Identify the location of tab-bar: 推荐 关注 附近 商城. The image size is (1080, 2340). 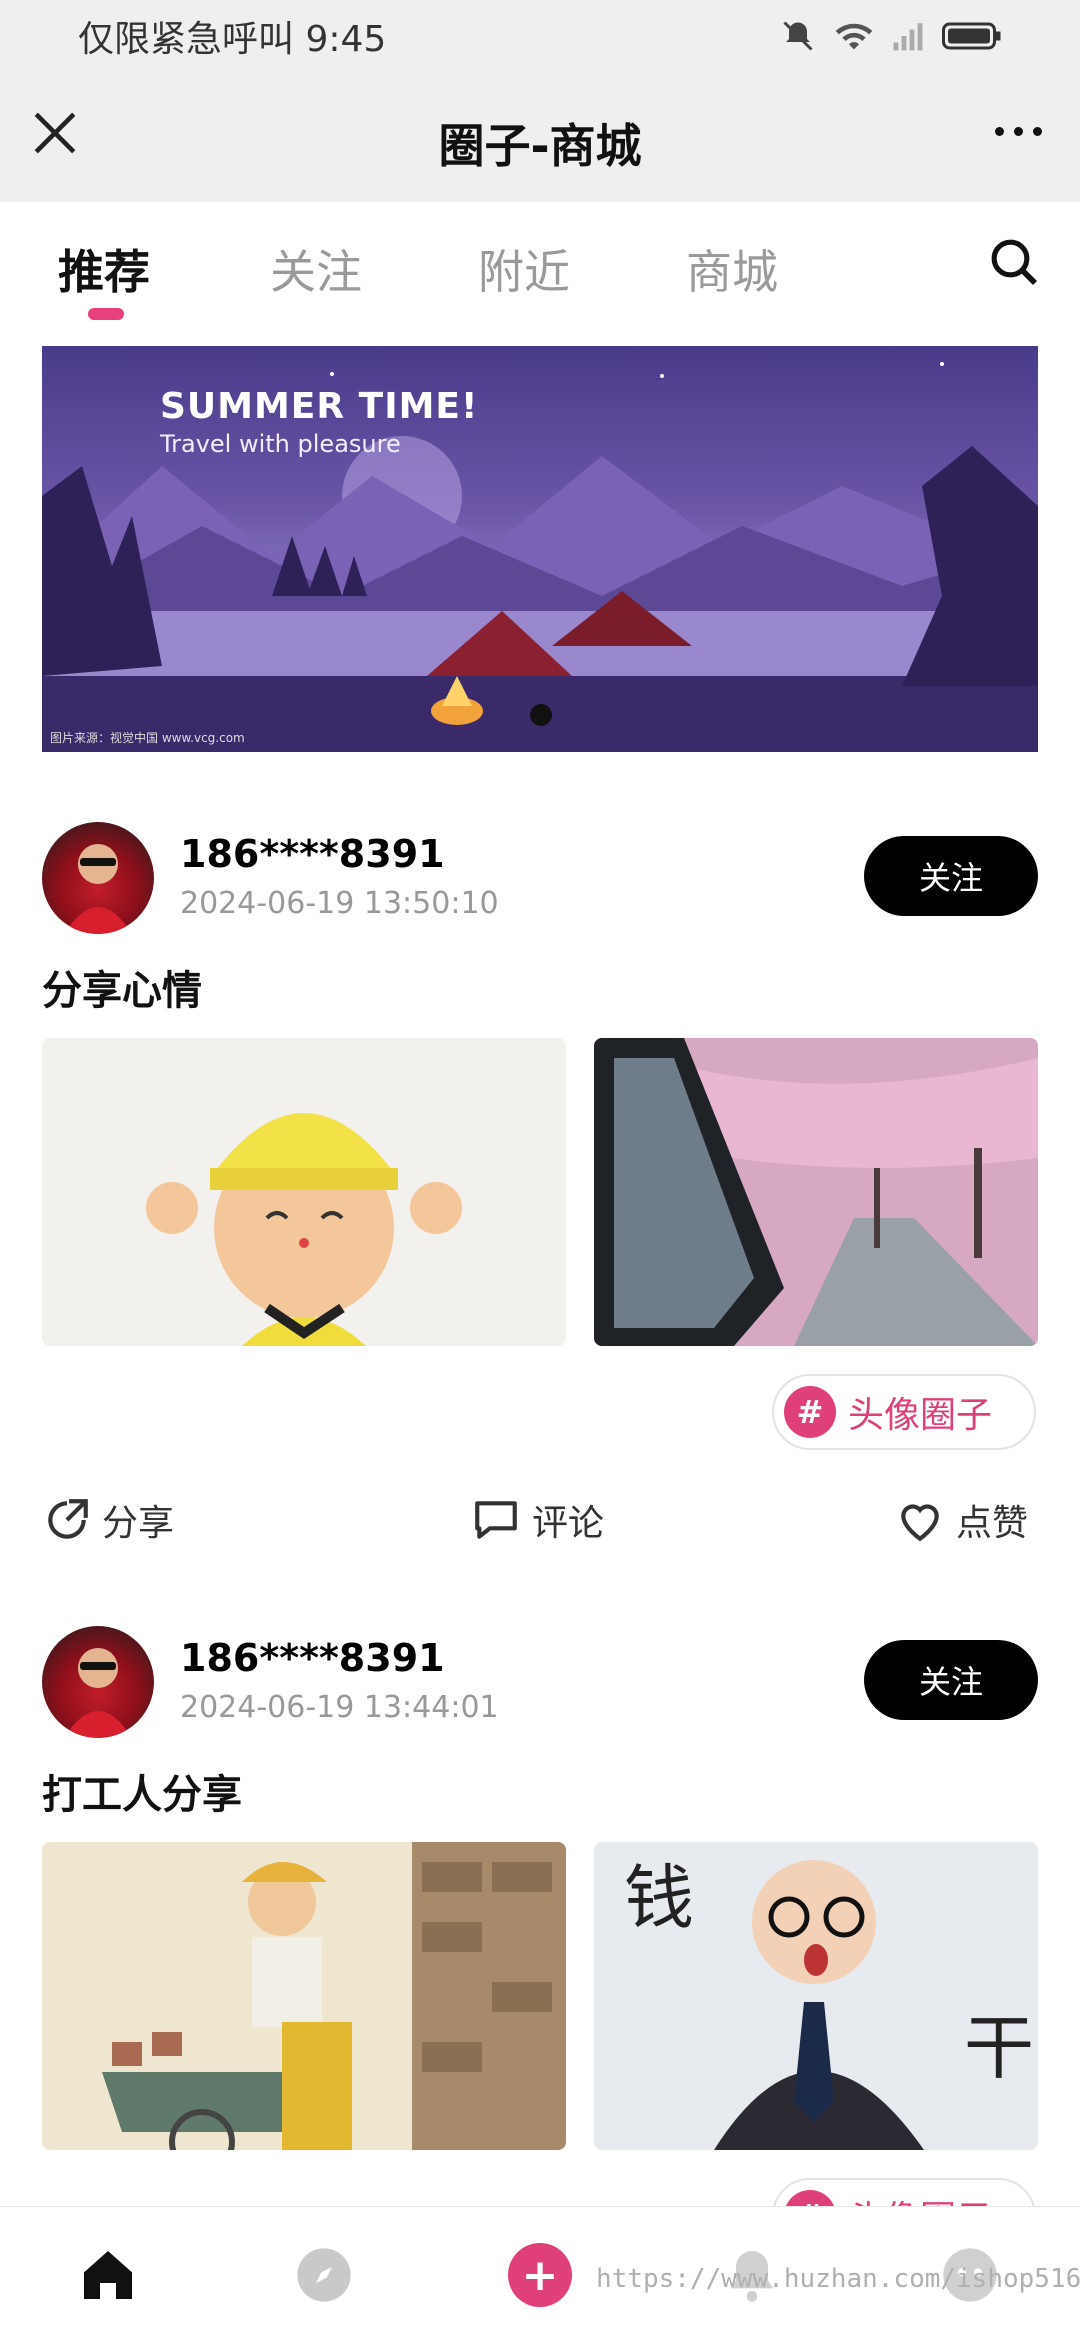
(540, 267).